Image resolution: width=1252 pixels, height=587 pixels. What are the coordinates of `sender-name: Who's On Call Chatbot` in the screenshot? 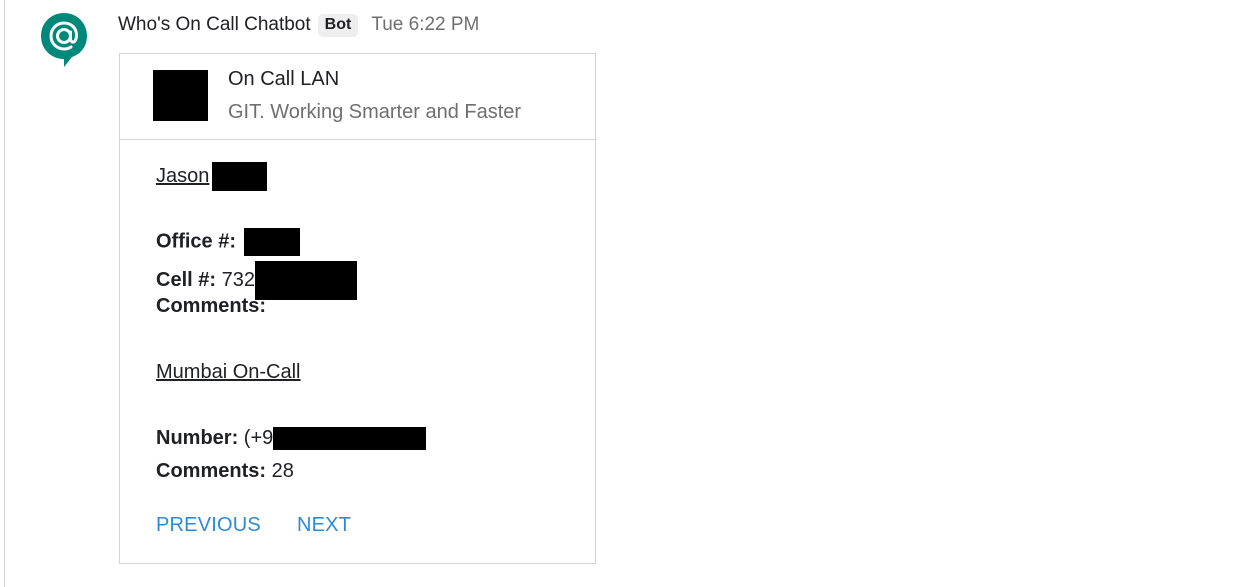 It's located at (214, 25).